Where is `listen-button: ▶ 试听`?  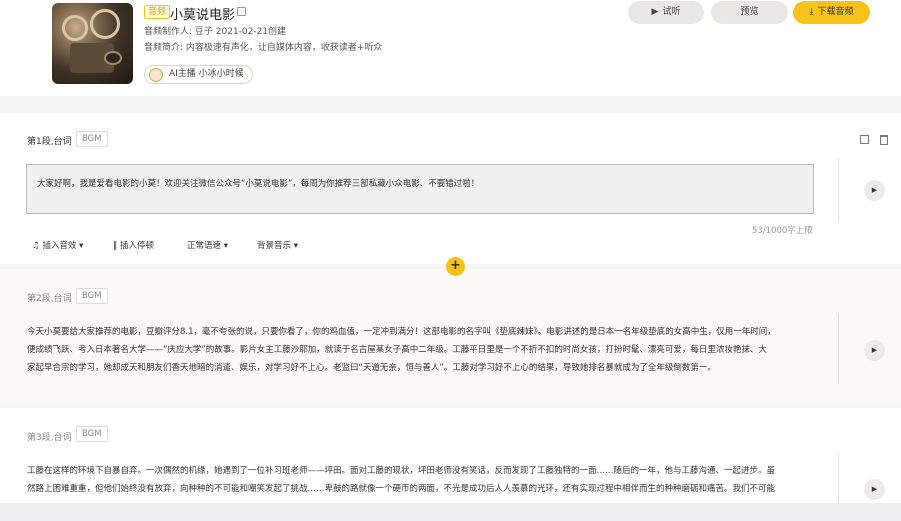 listen-button: ▶ 试听 is located at coordinates (666, 12).